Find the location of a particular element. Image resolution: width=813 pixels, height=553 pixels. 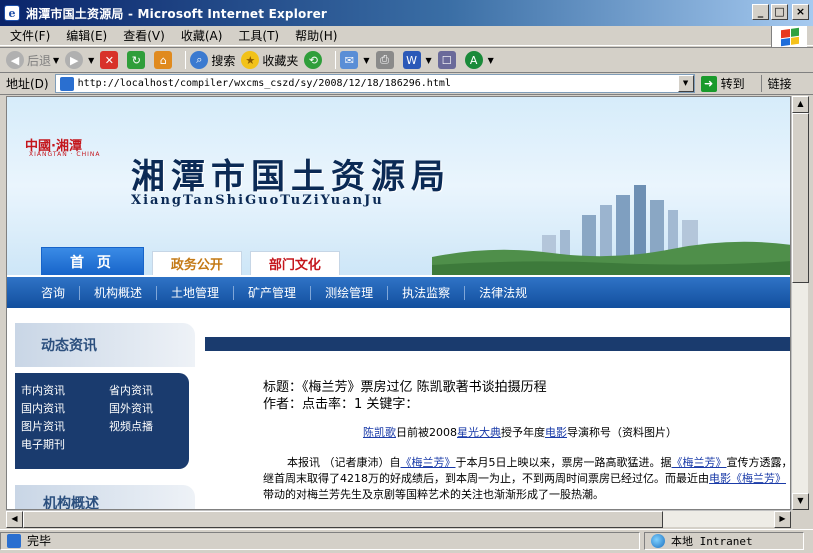

horizontal-scroll-thumb is located at coordinates (343, 519).